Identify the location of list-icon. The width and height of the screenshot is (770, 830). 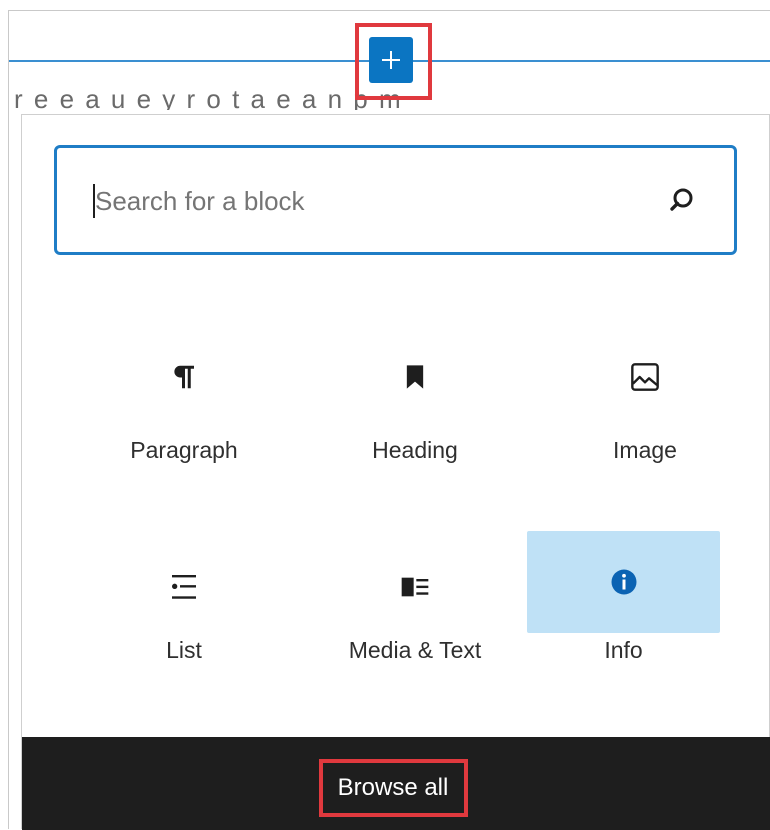
(184, 587).